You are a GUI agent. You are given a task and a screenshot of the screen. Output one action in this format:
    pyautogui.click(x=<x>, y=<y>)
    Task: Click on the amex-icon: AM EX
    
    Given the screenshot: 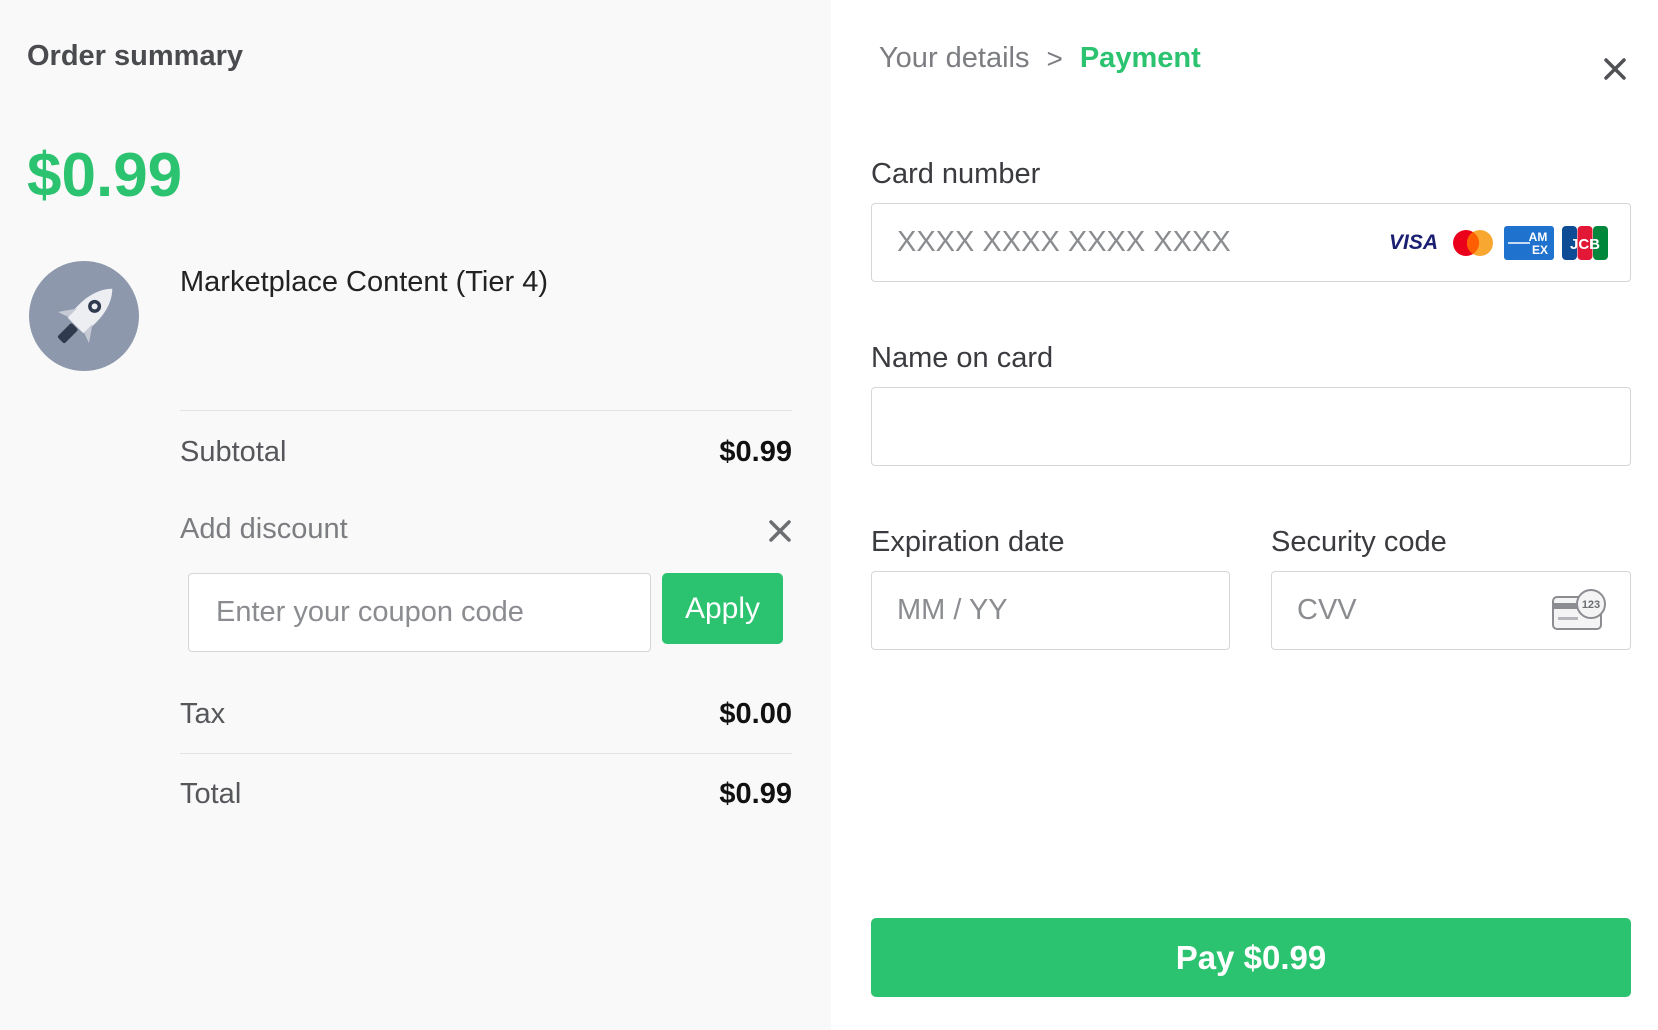 What is the action you would take?
    pyautogui.click(x=1529, y=243)
    